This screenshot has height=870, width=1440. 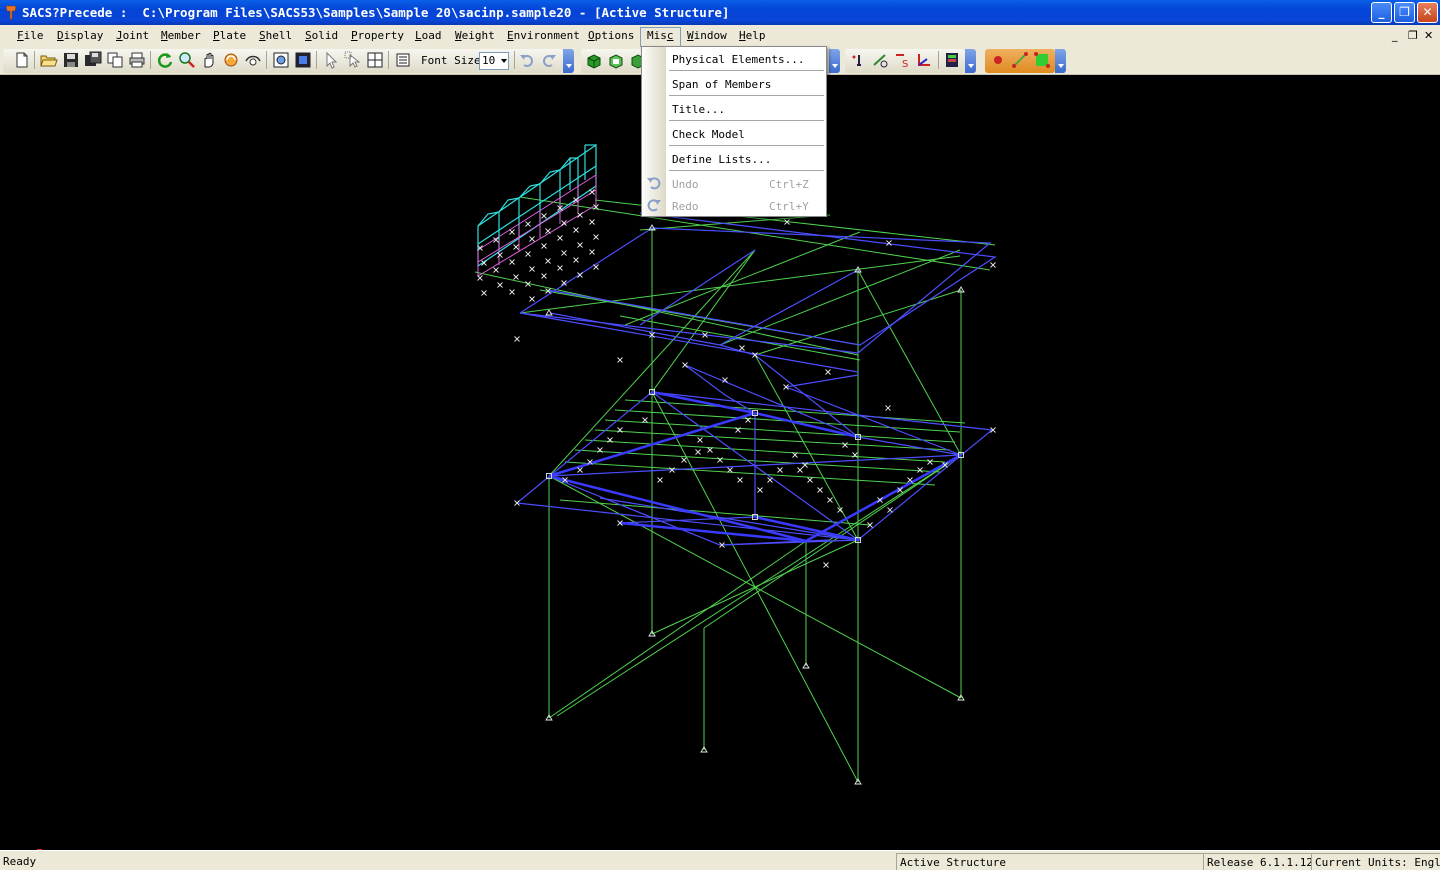 What do you see at coordinates (1020, 60) in the screenshot?
I see `draw-member-icon` at bounding box center [1020, 60].